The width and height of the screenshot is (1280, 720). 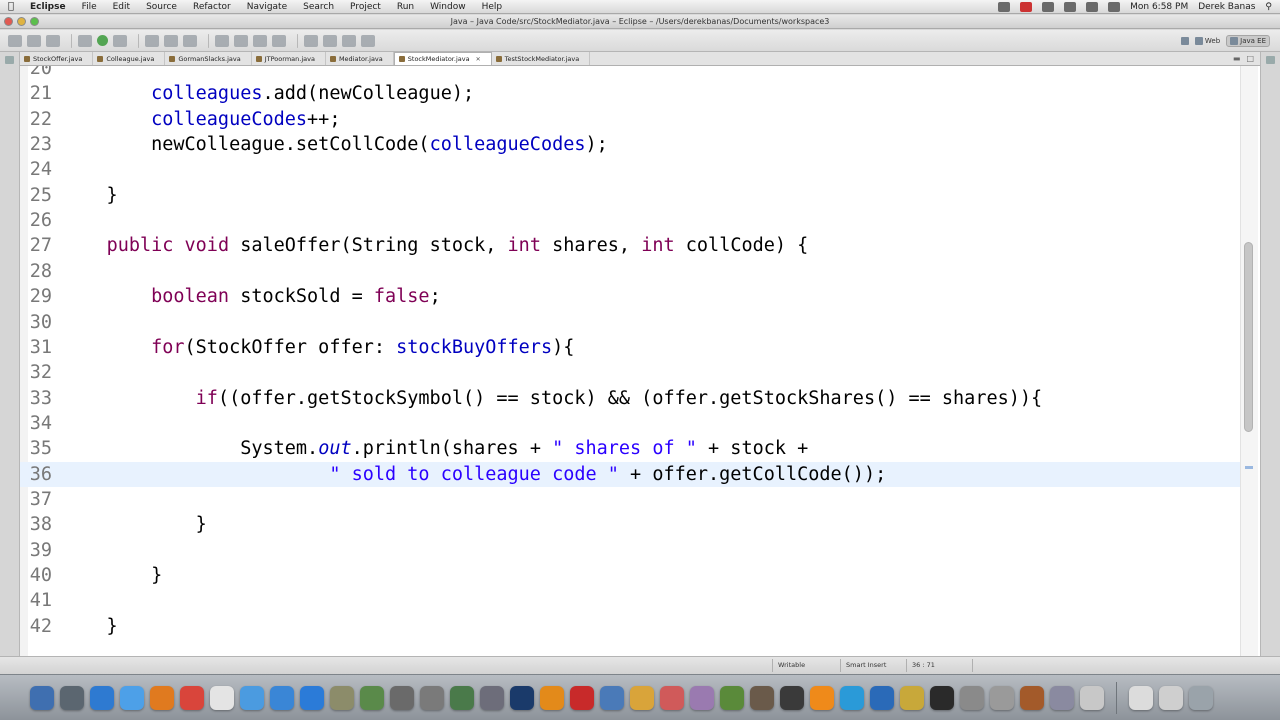 I want to click on menu-source: Source, so click(x=161, y=7).